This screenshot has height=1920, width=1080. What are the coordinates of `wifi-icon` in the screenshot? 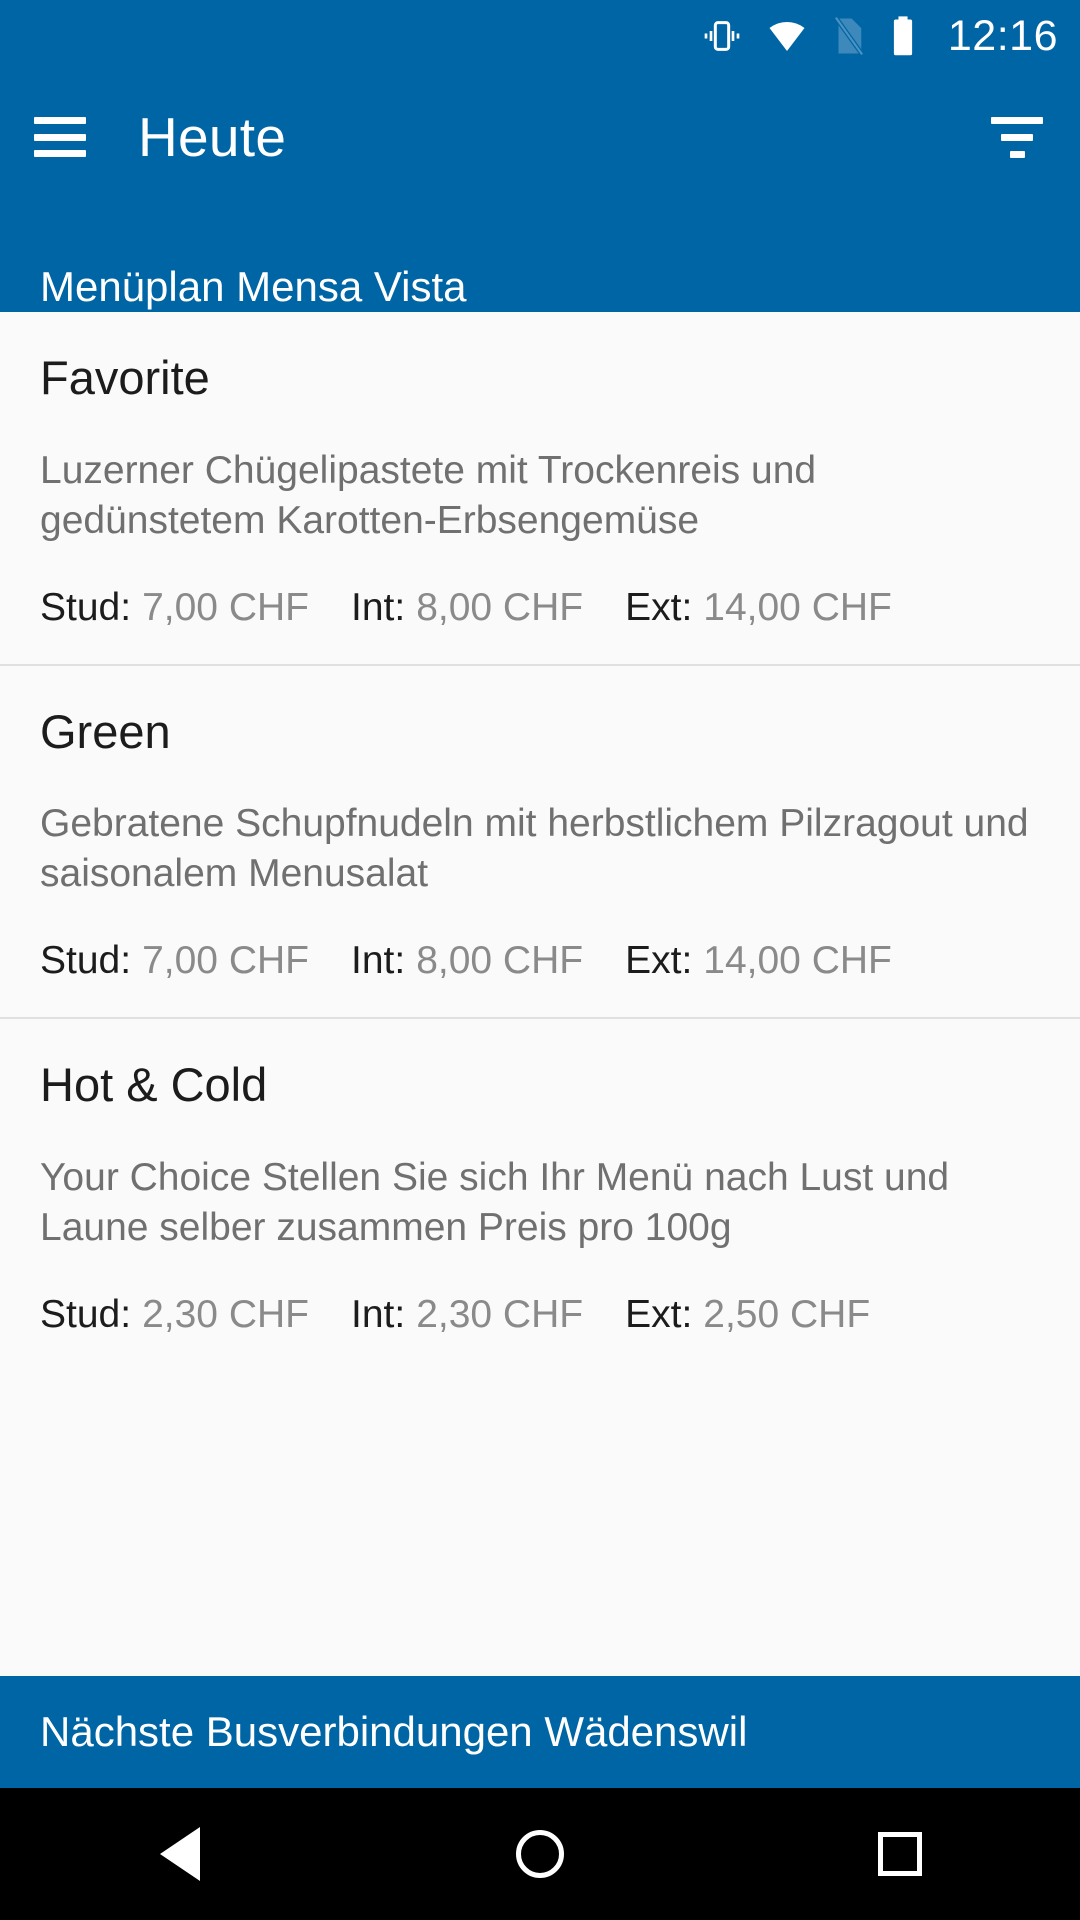 It's located at (787, 36).